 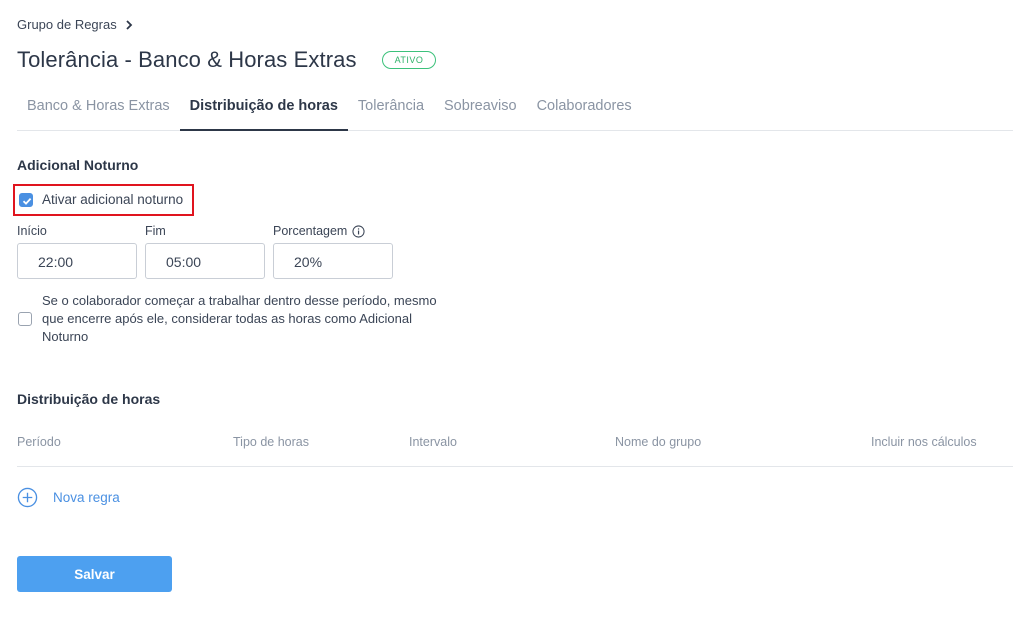 I want to click on column-periodo: Período, so click(x=39, y=442).